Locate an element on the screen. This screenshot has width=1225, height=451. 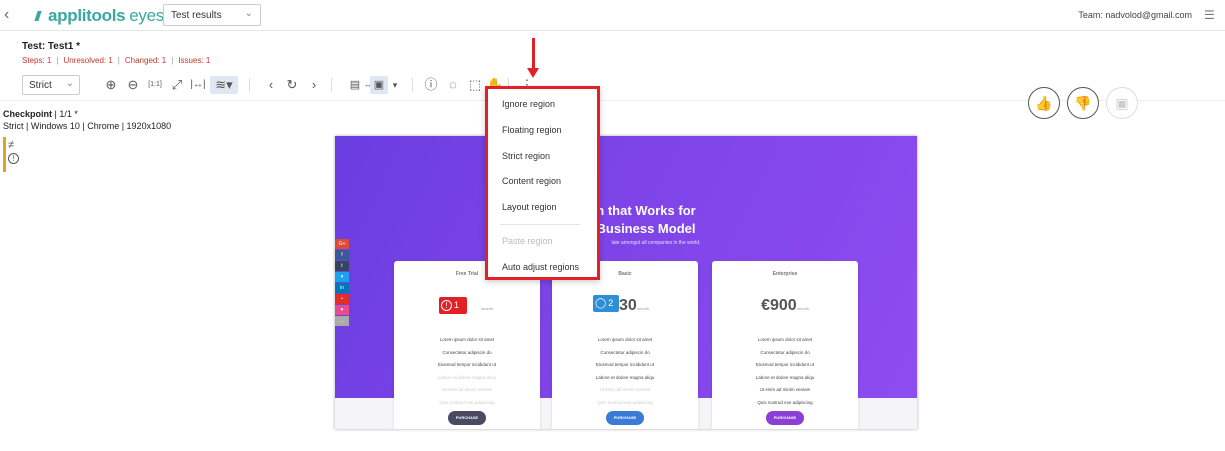
menu-item-layout-region: Layout region is located at coordinates (529, 207).